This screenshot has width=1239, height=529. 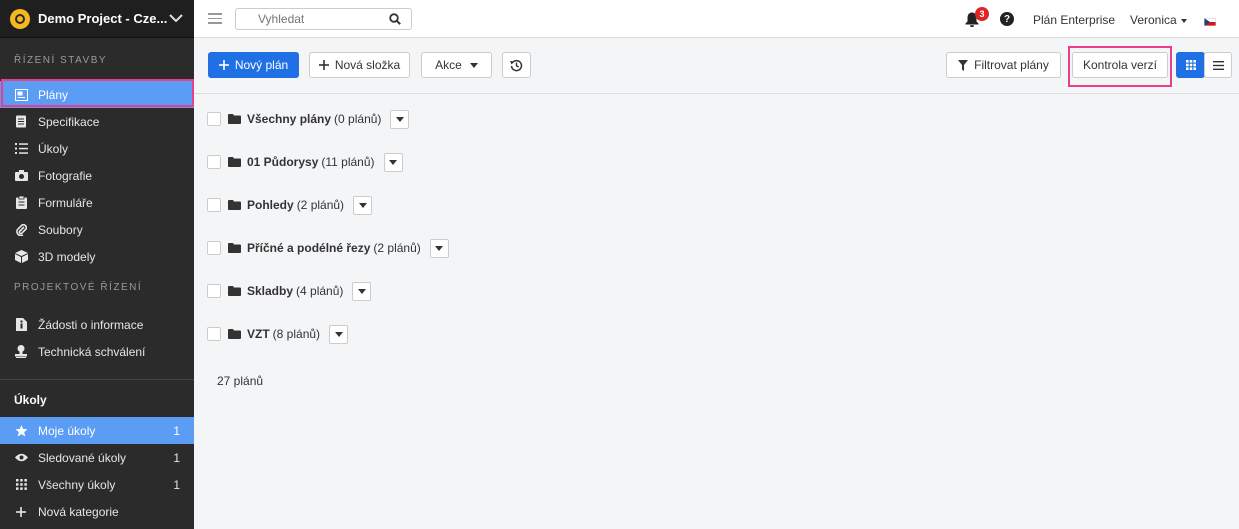 What do you see at coordinates (21, 352) in the screenshot?
I see `stamp-icon` at bounding box center [21, 352].